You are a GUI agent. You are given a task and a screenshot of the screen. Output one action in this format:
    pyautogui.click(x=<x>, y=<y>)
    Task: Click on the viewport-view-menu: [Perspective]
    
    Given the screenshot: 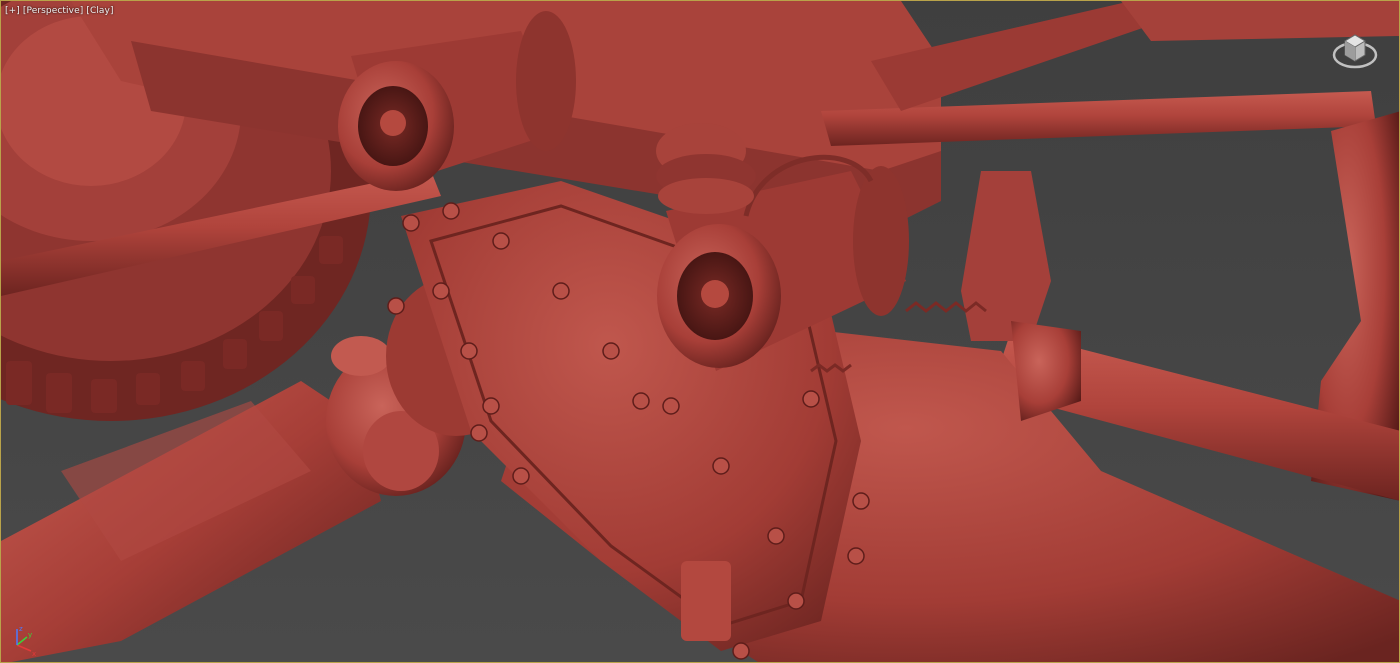 What is the action you would take?
    pyautogui.click(x=53, y=11)
    